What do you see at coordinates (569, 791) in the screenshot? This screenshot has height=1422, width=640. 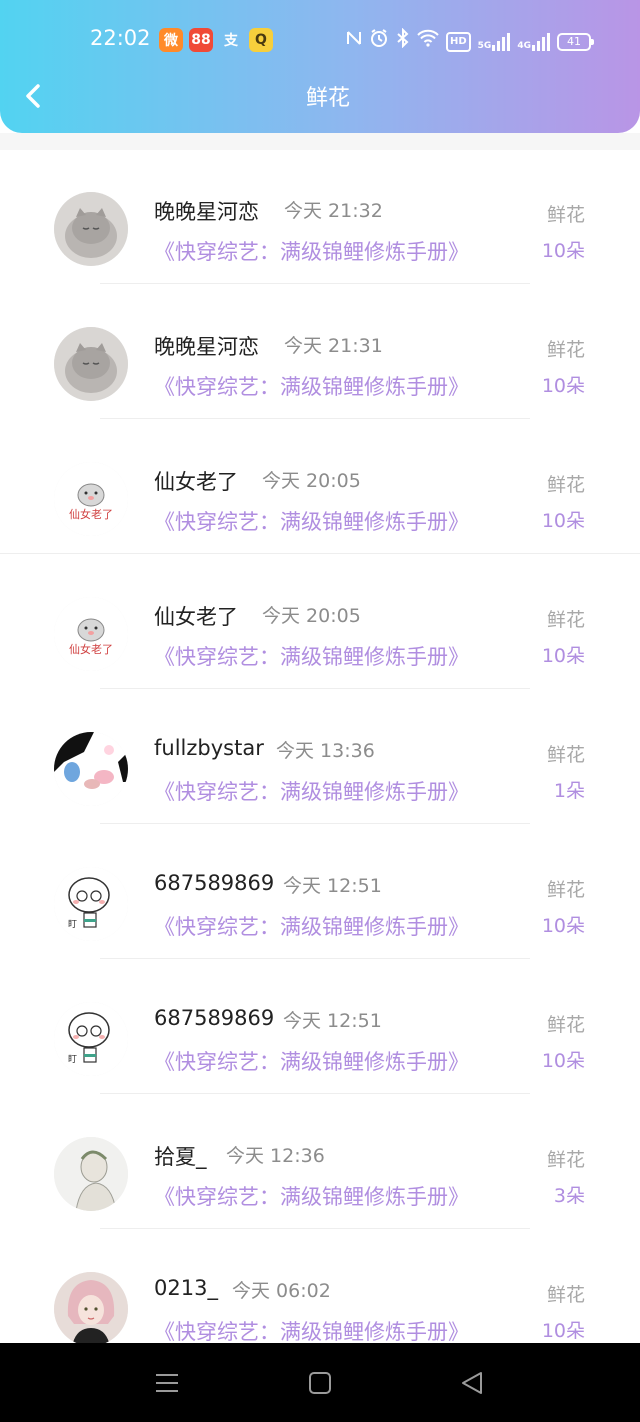 I see `gift-count: 1朵` at bounding box center [569, 791].